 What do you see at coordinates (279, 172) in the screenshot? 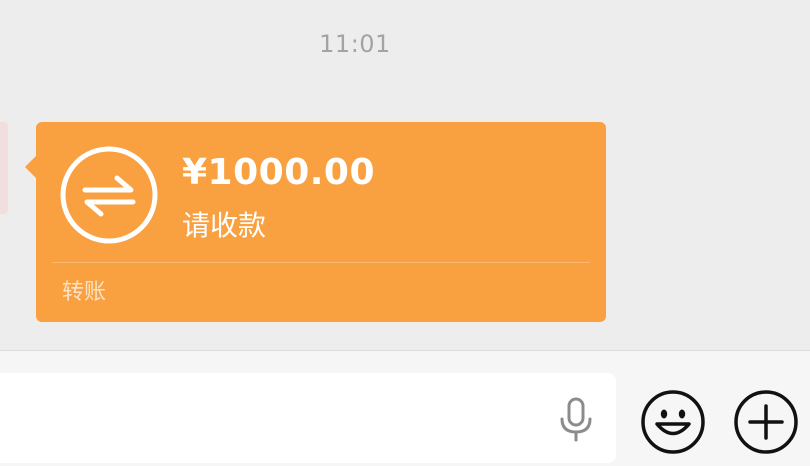
I see `transfer-amount: ¥1000.00` at bounding box center [279, 172].